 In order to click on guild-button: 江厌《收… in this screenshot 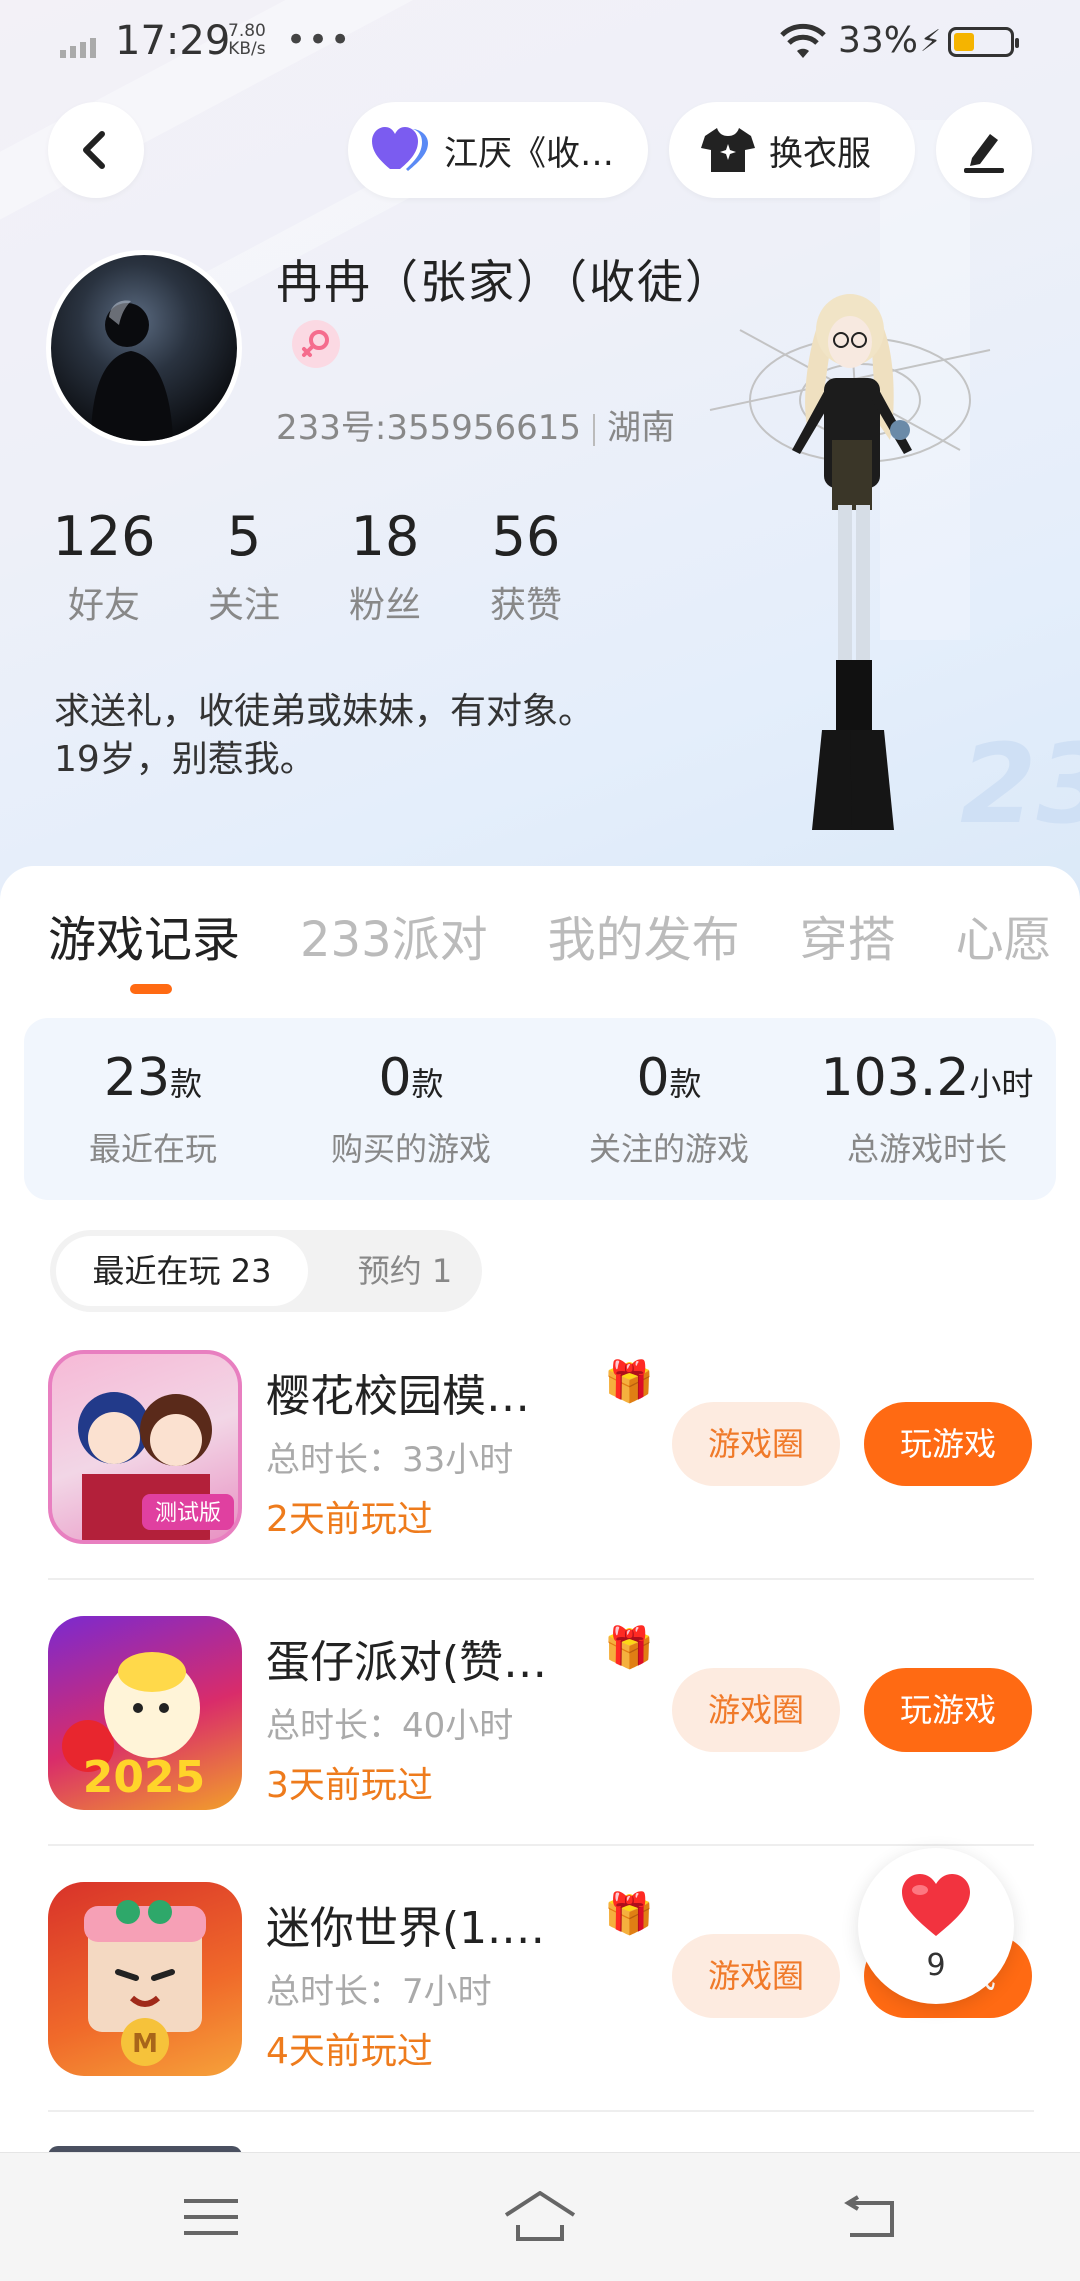, I will do `click(498, 150)`.